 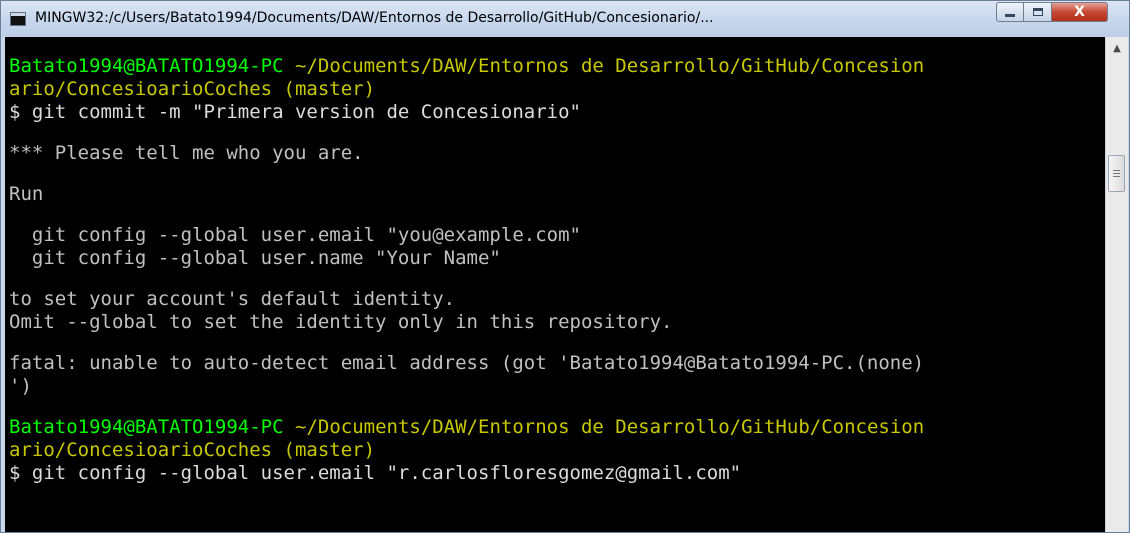 I want to click on output-line: *** Please tell me who you are., so click(x=186, y=153).